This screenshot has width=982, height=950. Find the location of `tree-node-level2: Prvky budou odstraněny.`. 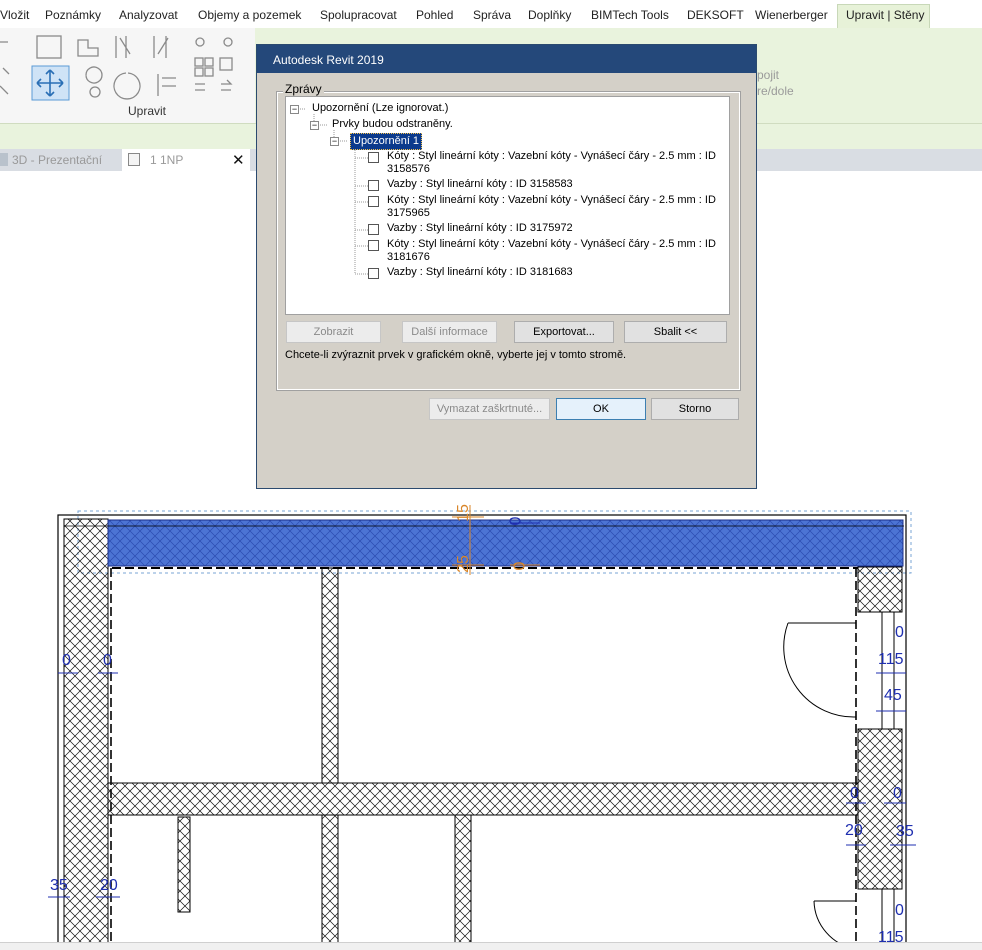

tree-node-level2: Prvky budou odstraněny. is located at coordinates (392, 124).